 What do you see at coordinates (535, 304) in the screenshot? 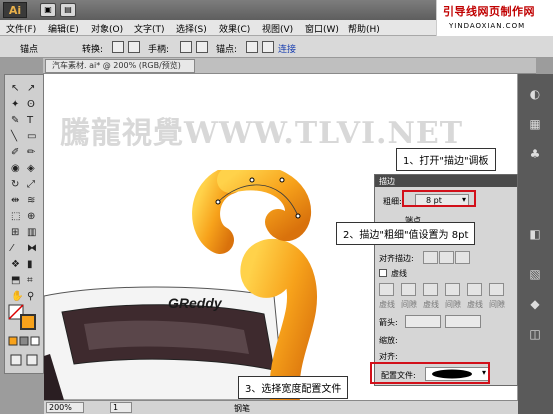
I see `layers-panel-icon: ◆` at bounding box center [535, 304].